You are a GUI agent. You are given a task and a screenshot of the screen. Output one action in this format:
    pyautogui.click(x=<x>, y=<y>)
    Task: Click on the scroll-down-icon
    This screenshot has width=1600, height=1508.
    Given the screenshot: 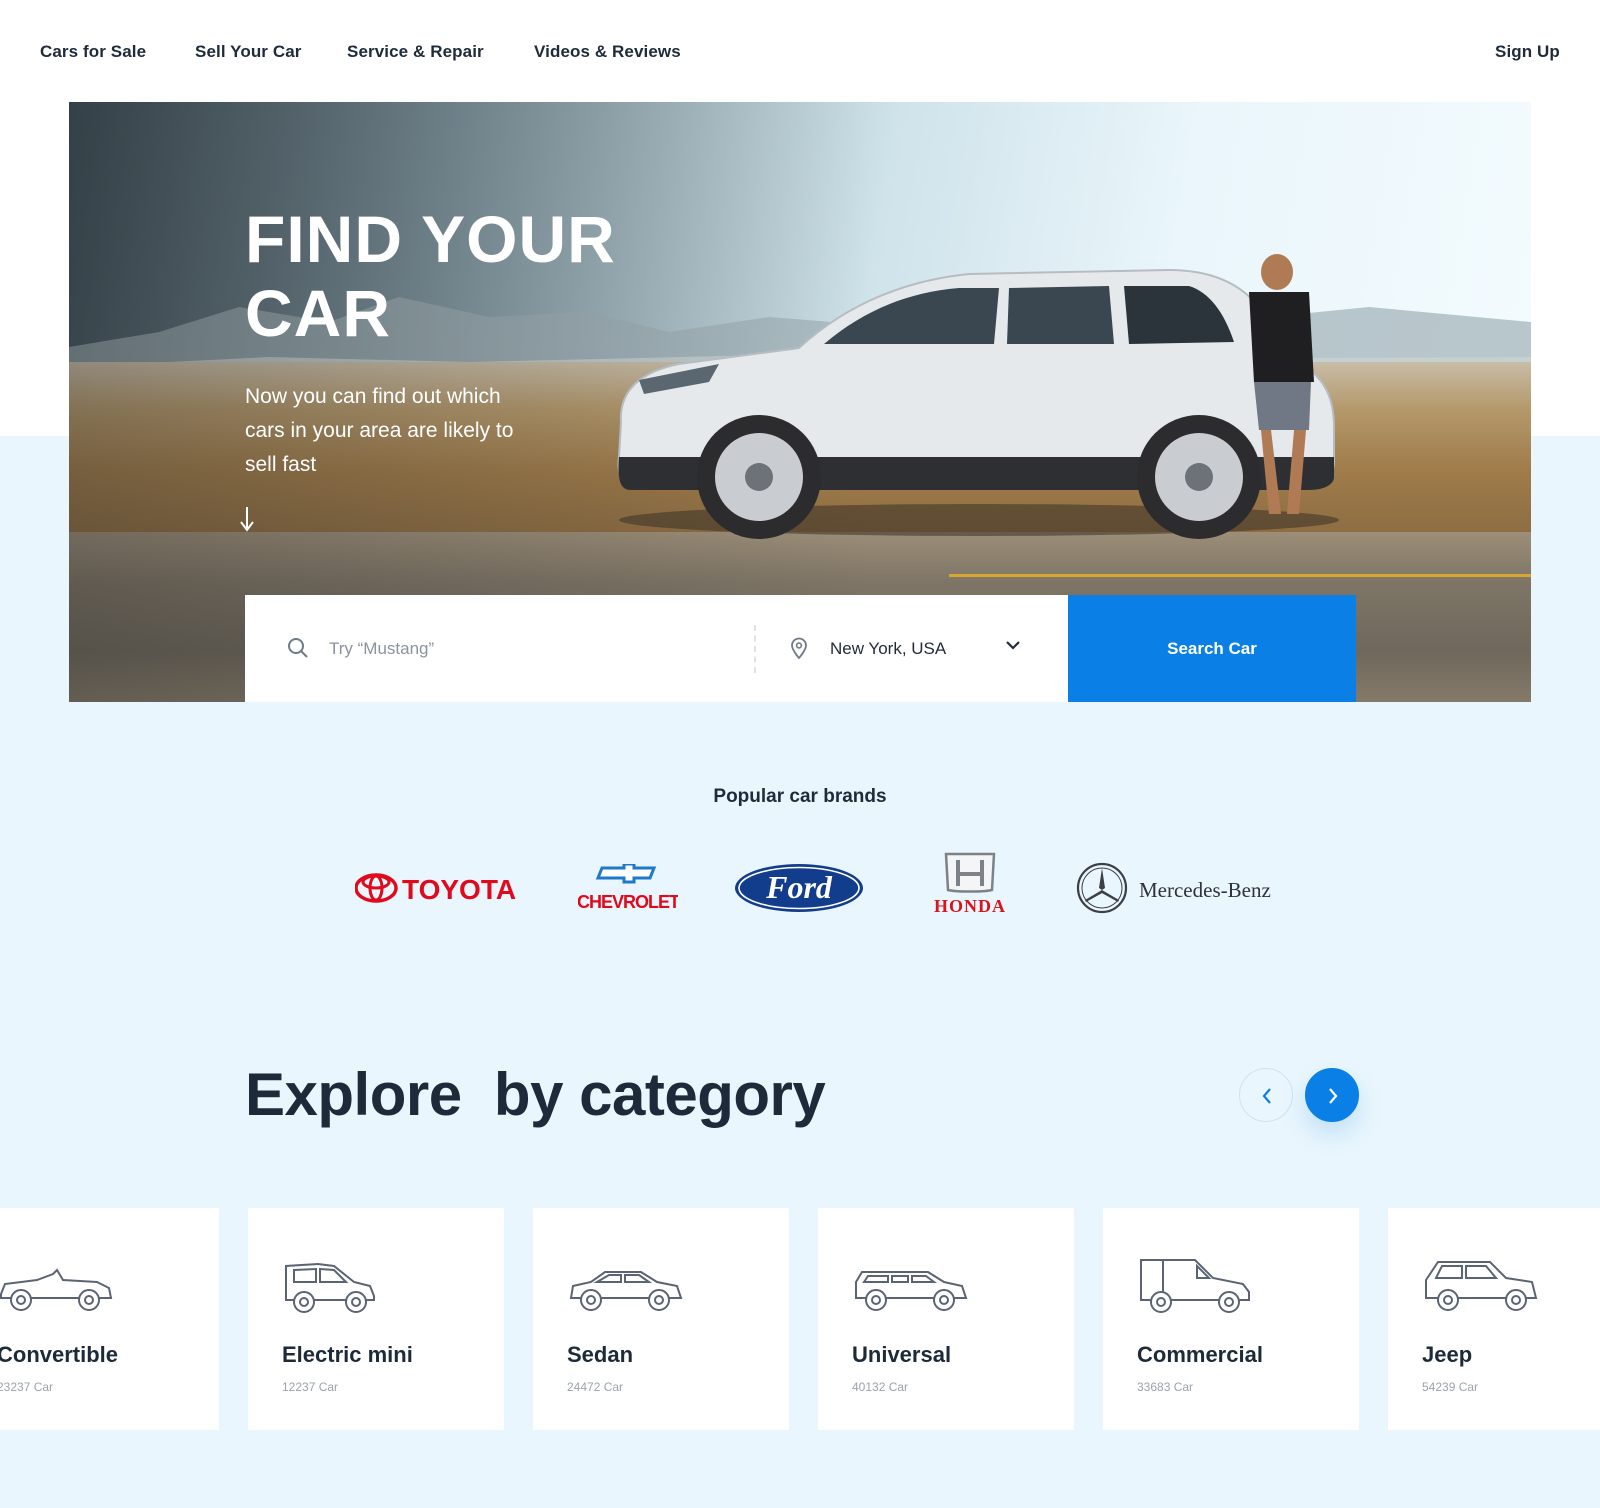 What is the action you would take?
    pyautogui.click(x=247, y=520)
    